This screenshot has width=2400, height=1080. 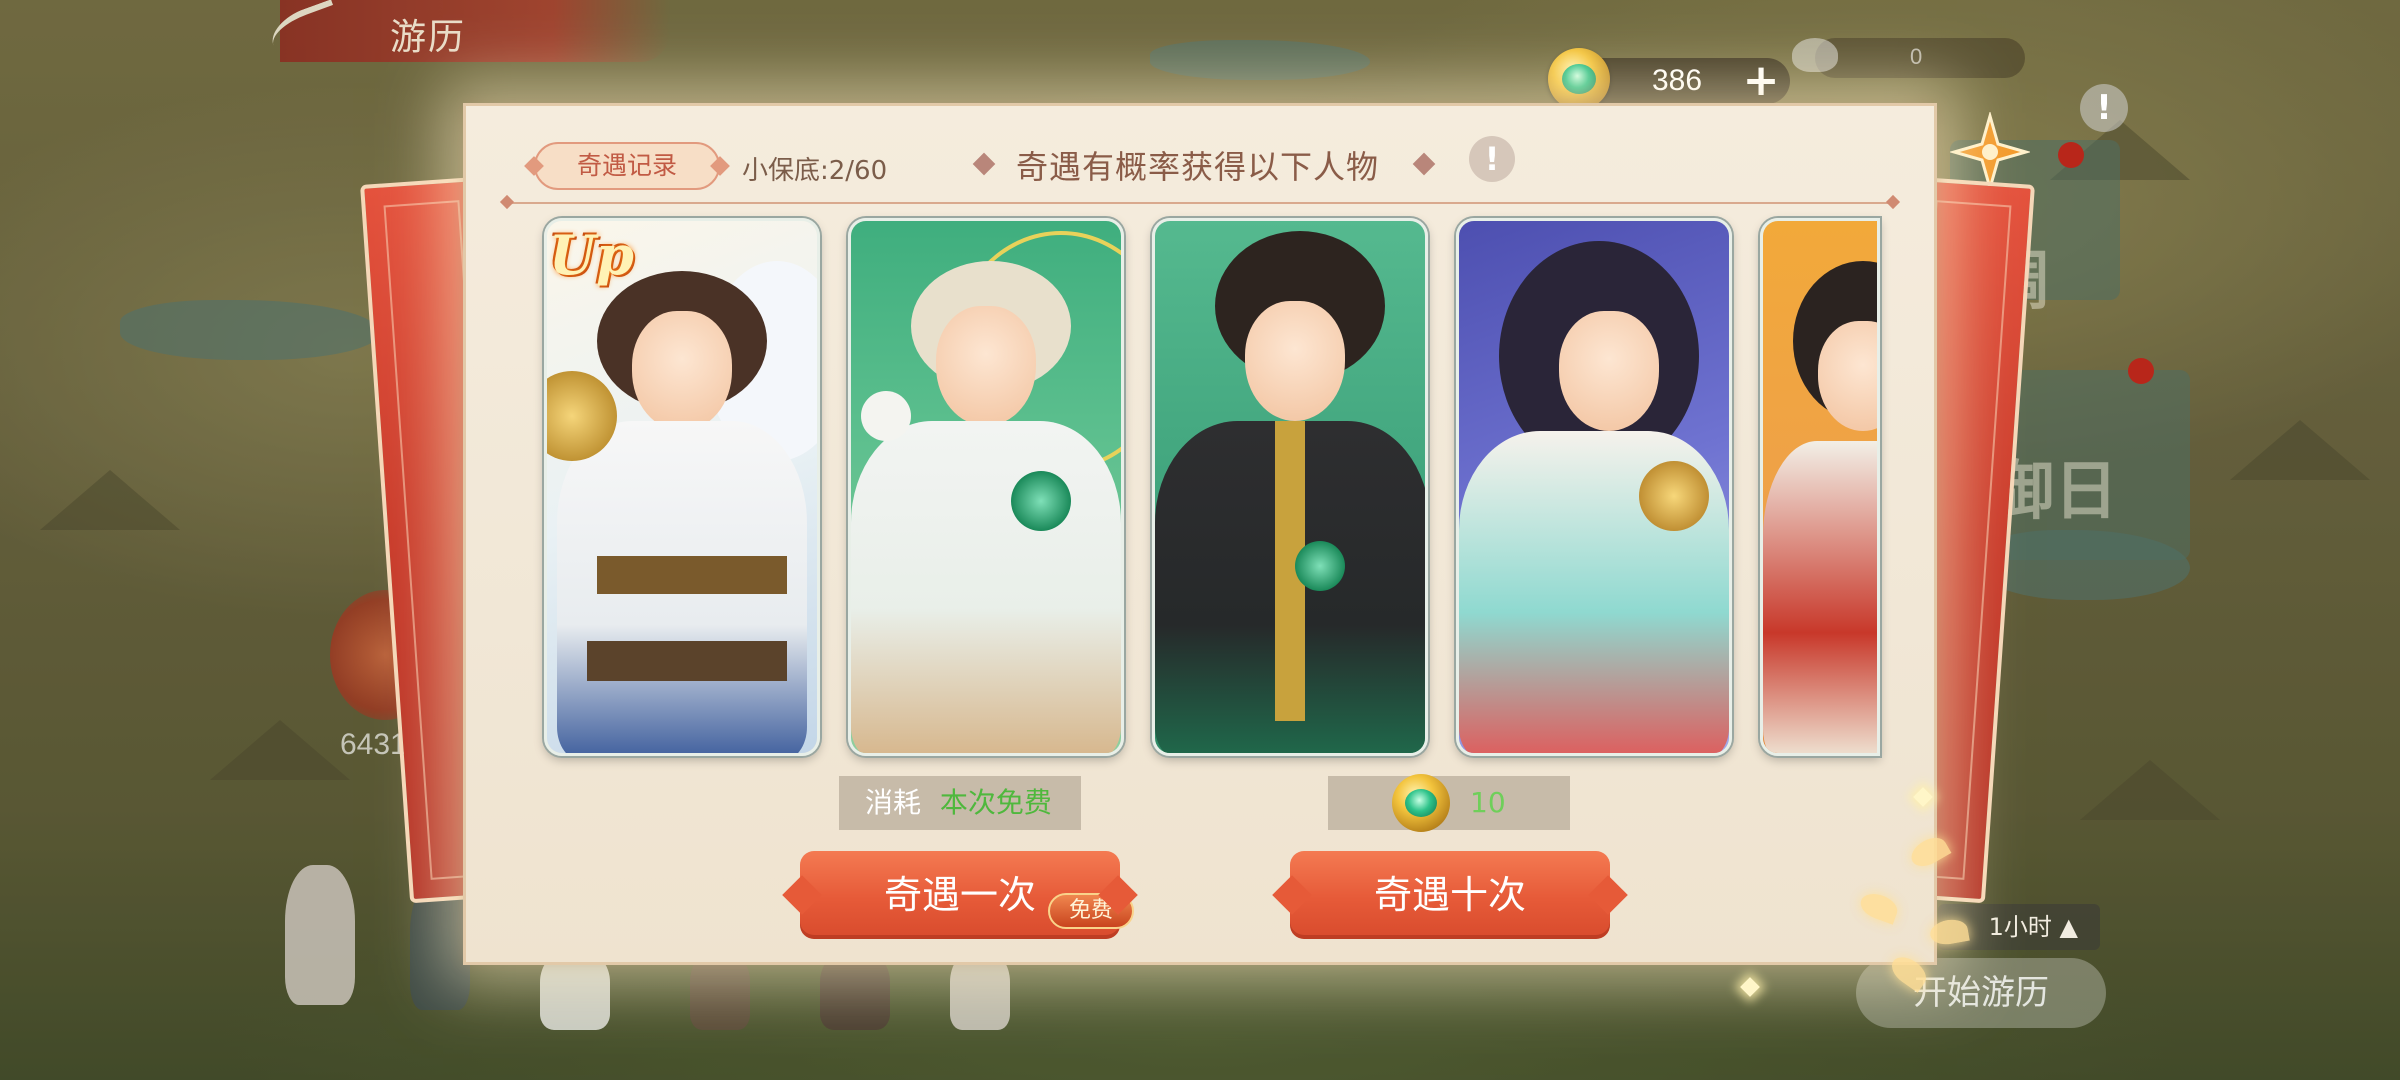 What do you see at coordinates (959, 895) in the screenshot?
I see `encounter-once-label: 奇遇一次` at bounding box center [959, 895].